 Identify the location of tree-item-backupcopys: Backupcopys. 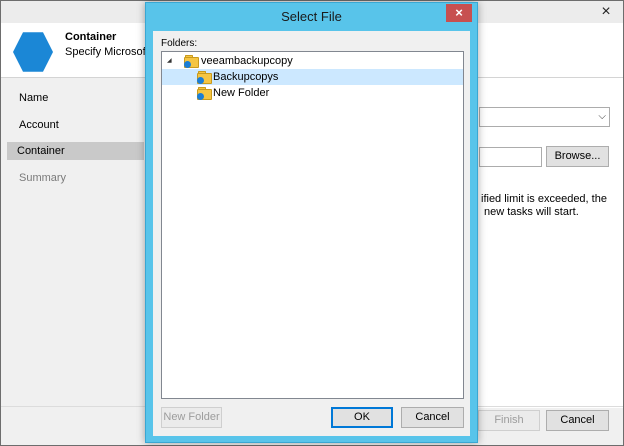
(312, 77).